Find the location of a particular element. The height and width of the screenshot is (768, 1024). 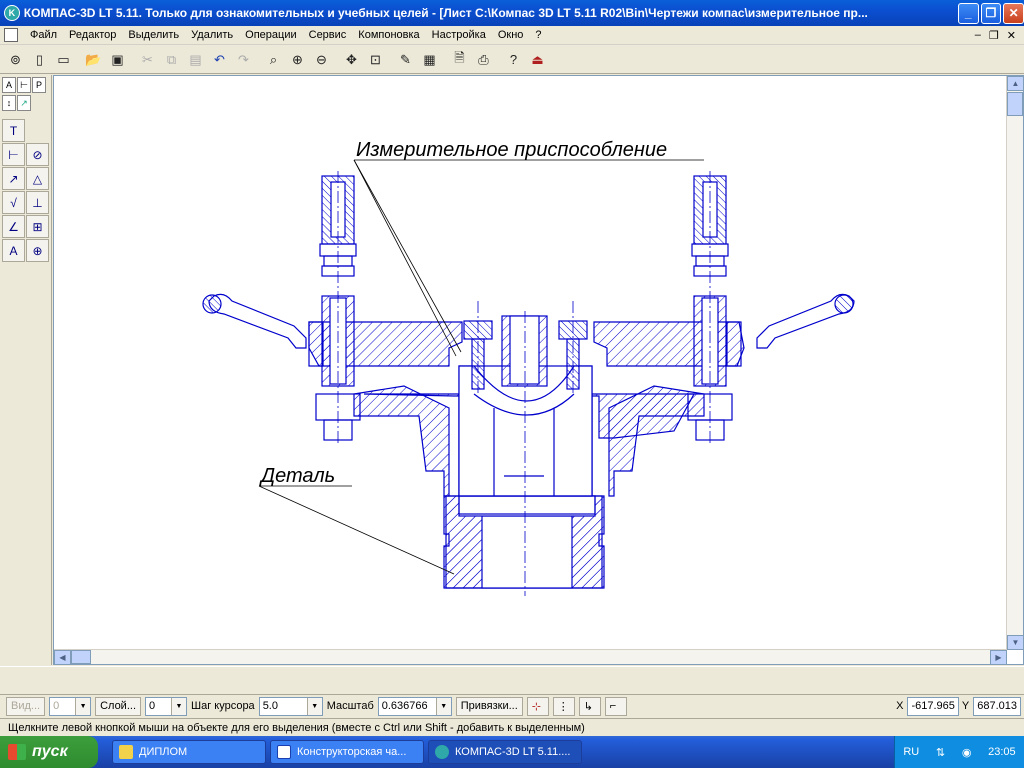

close-button: ✕ is located at coordinates (1013, 13).